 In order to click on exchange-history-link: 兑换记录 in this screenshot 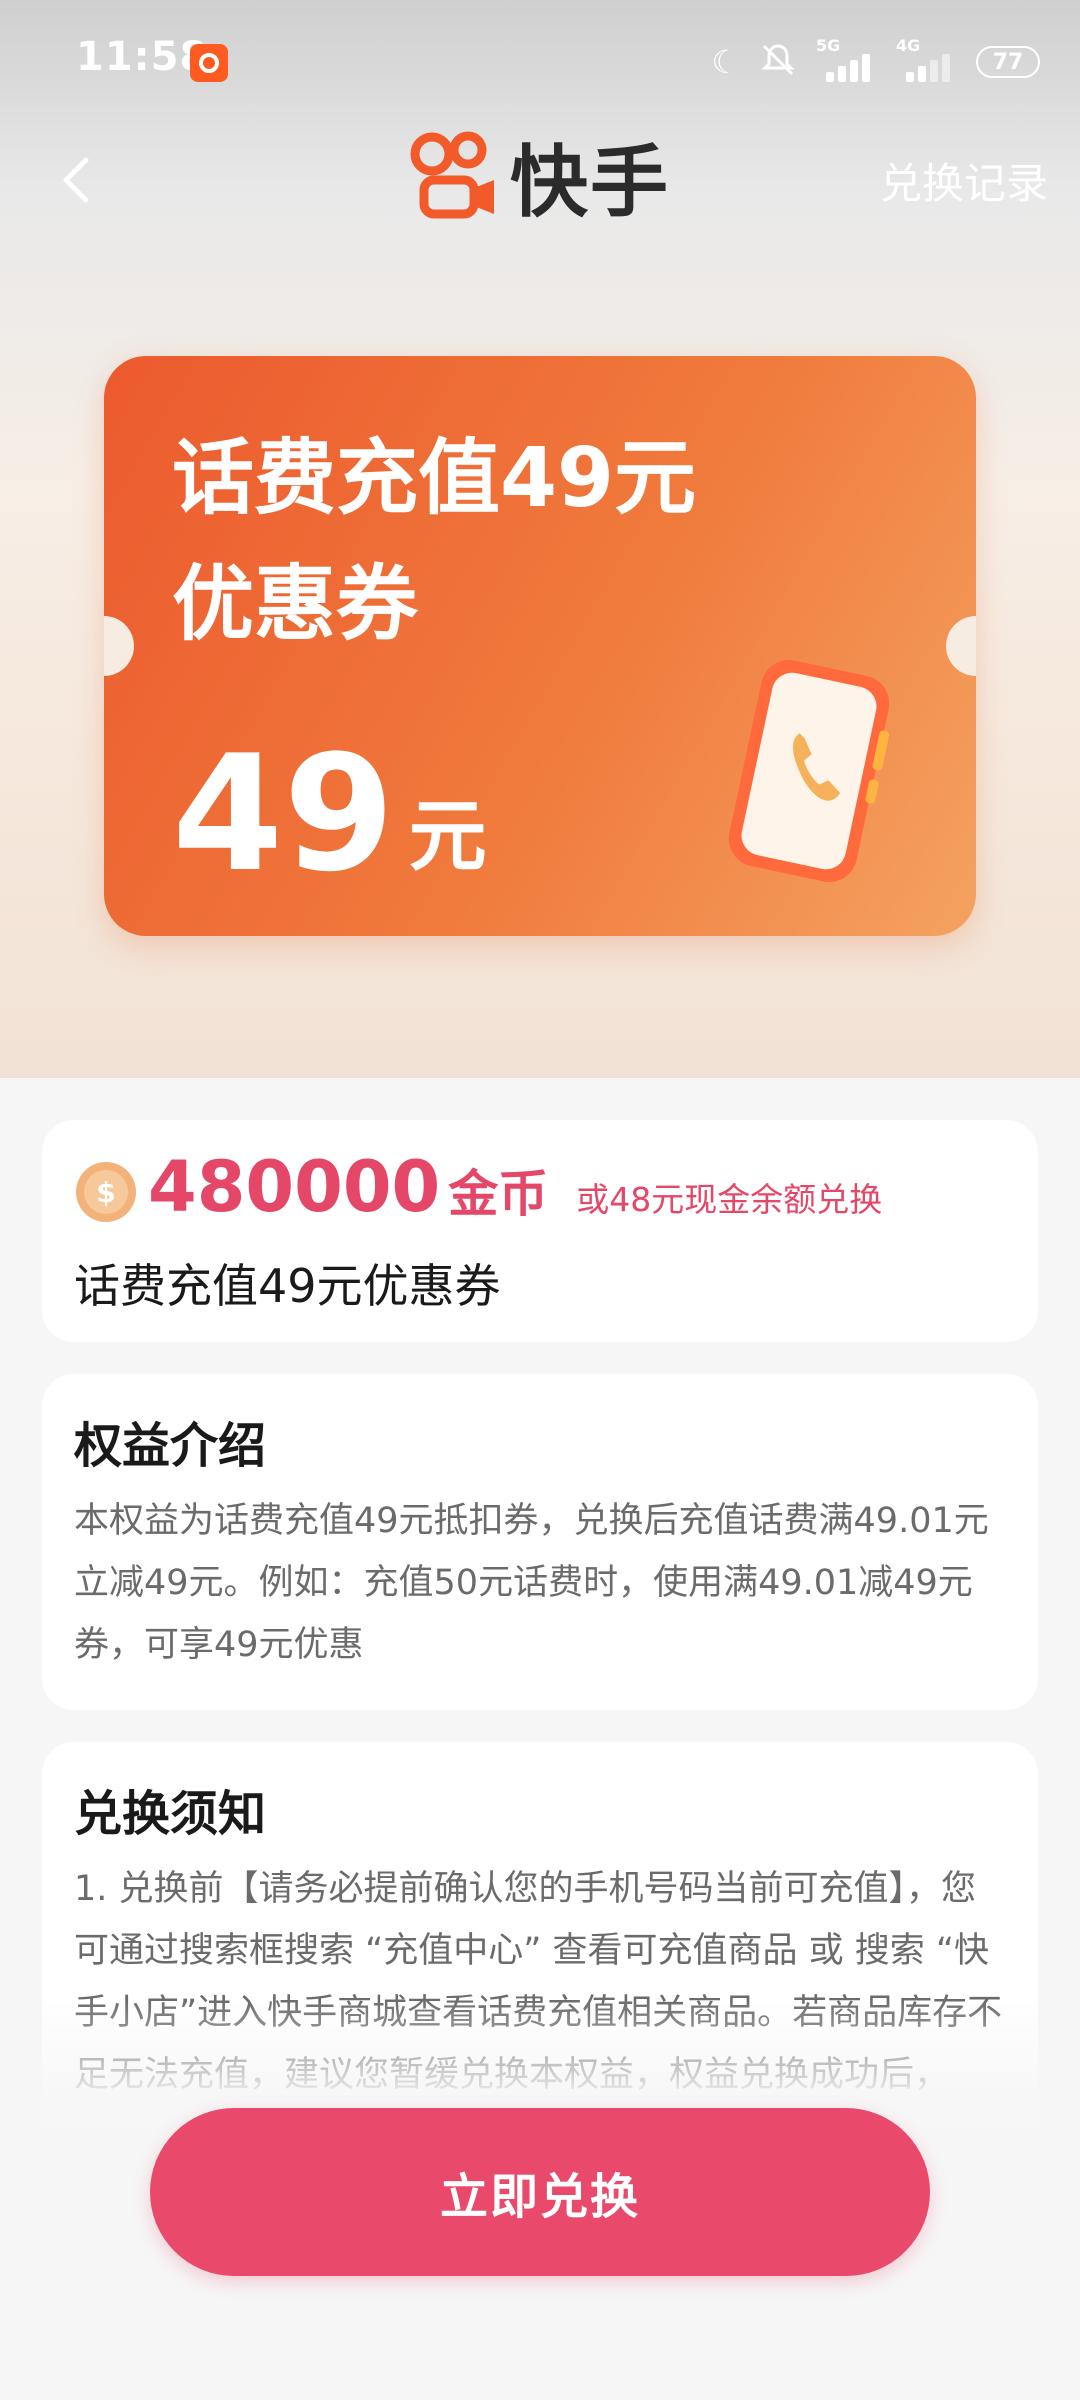, I will do `click(964, 180)`.